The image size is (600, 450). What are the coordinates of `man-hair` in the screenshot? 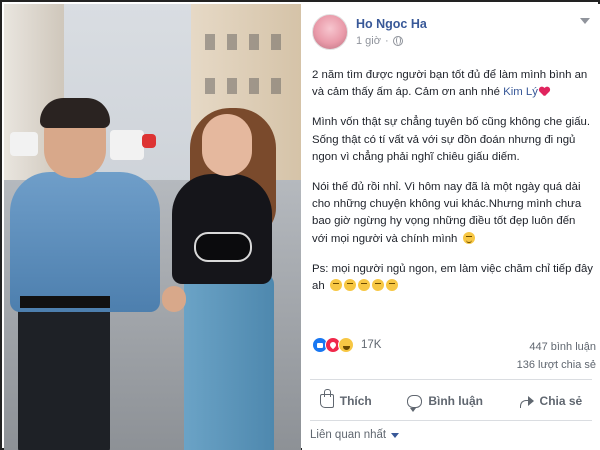 It's located at (75, 113).